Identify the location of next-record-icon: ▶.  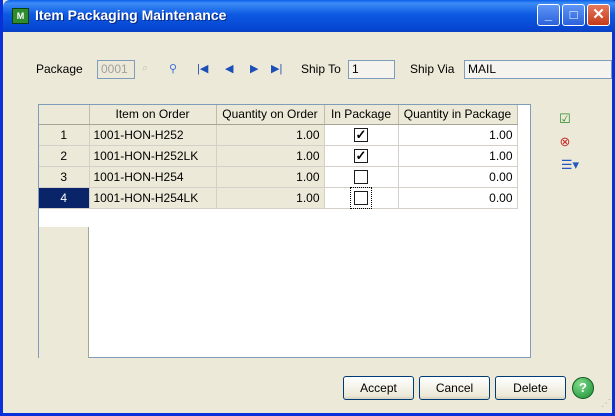
(254, 68).